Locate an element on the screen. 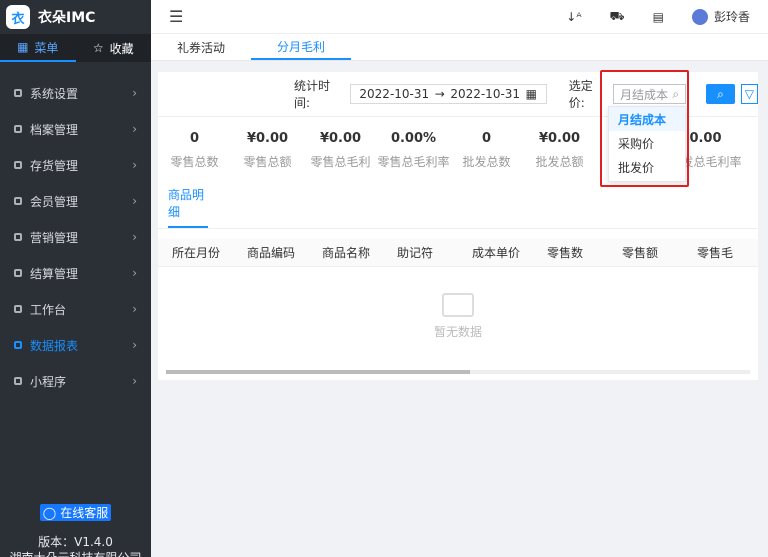 The height and width of the screenshot is (557, 768). date-label: 统计时间: is located at coordinates (312, 94).